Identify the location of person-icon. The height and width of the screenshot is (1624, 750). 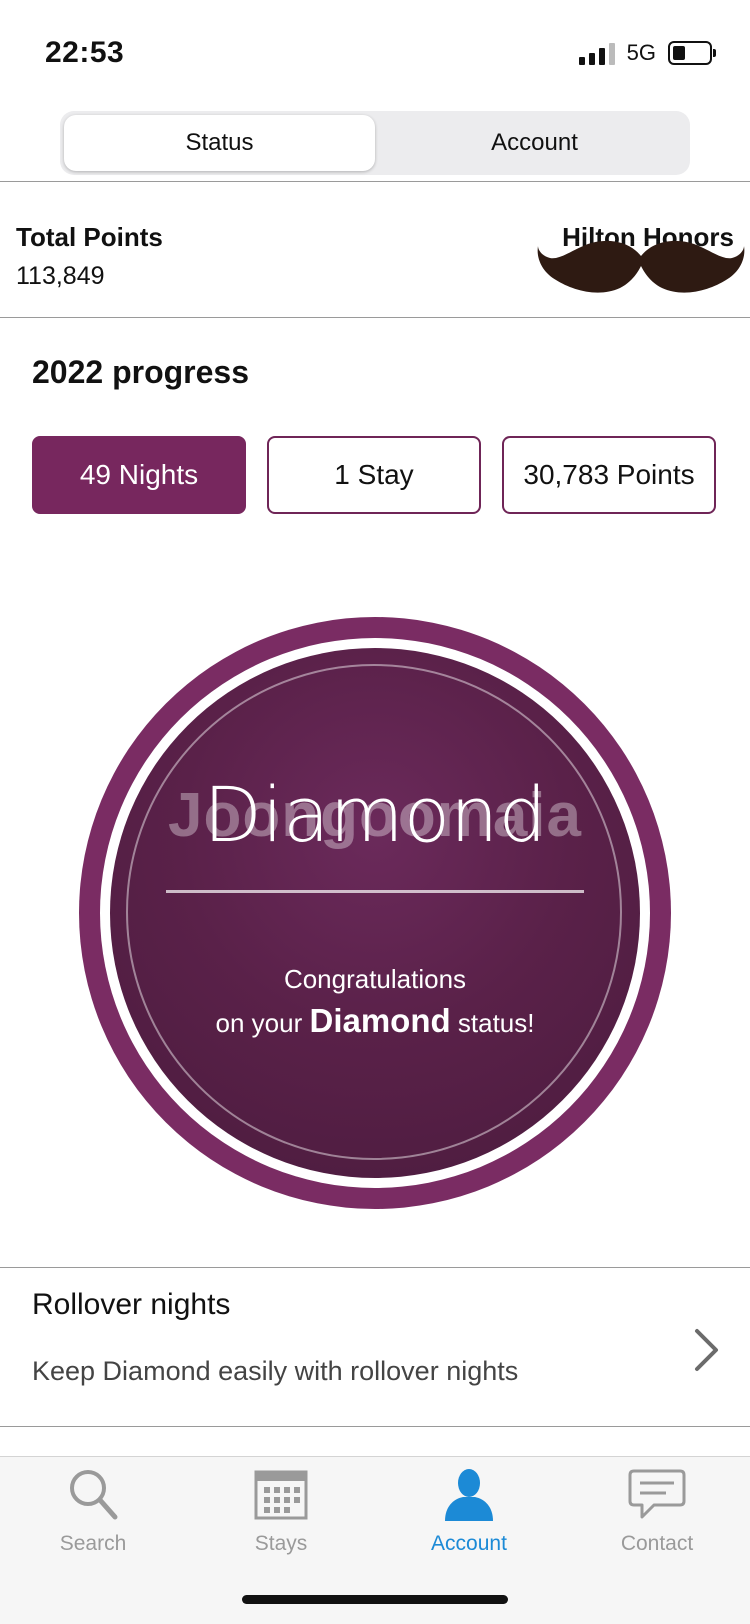
(469, 1495).